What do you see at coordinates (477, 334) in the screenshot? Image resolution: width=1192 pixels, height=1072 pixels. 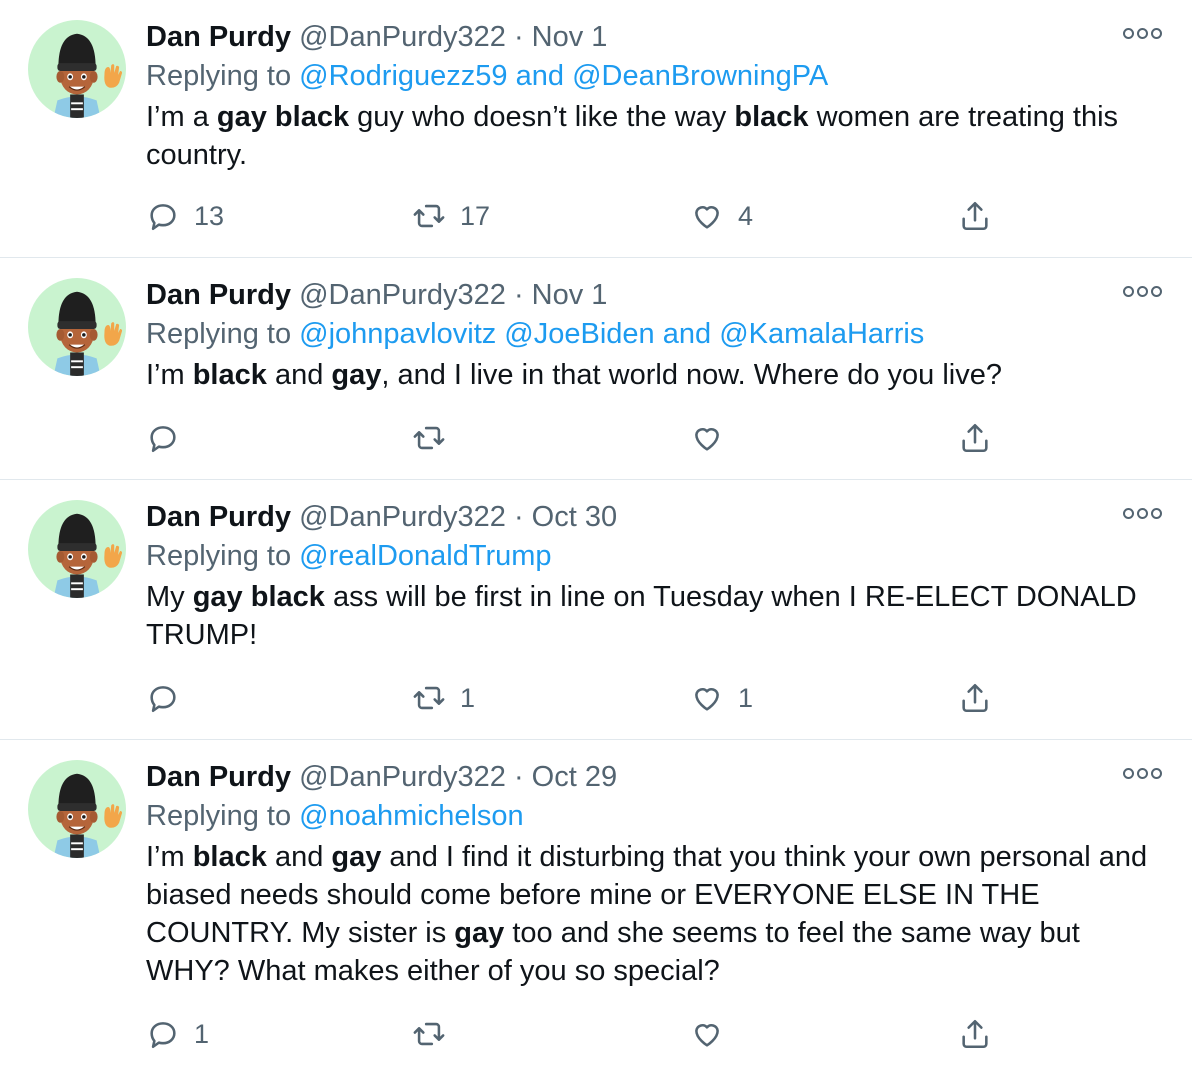 I see `mention-link: @johnpavlovitz @JoeBiden` at bounding box center [477, 334].